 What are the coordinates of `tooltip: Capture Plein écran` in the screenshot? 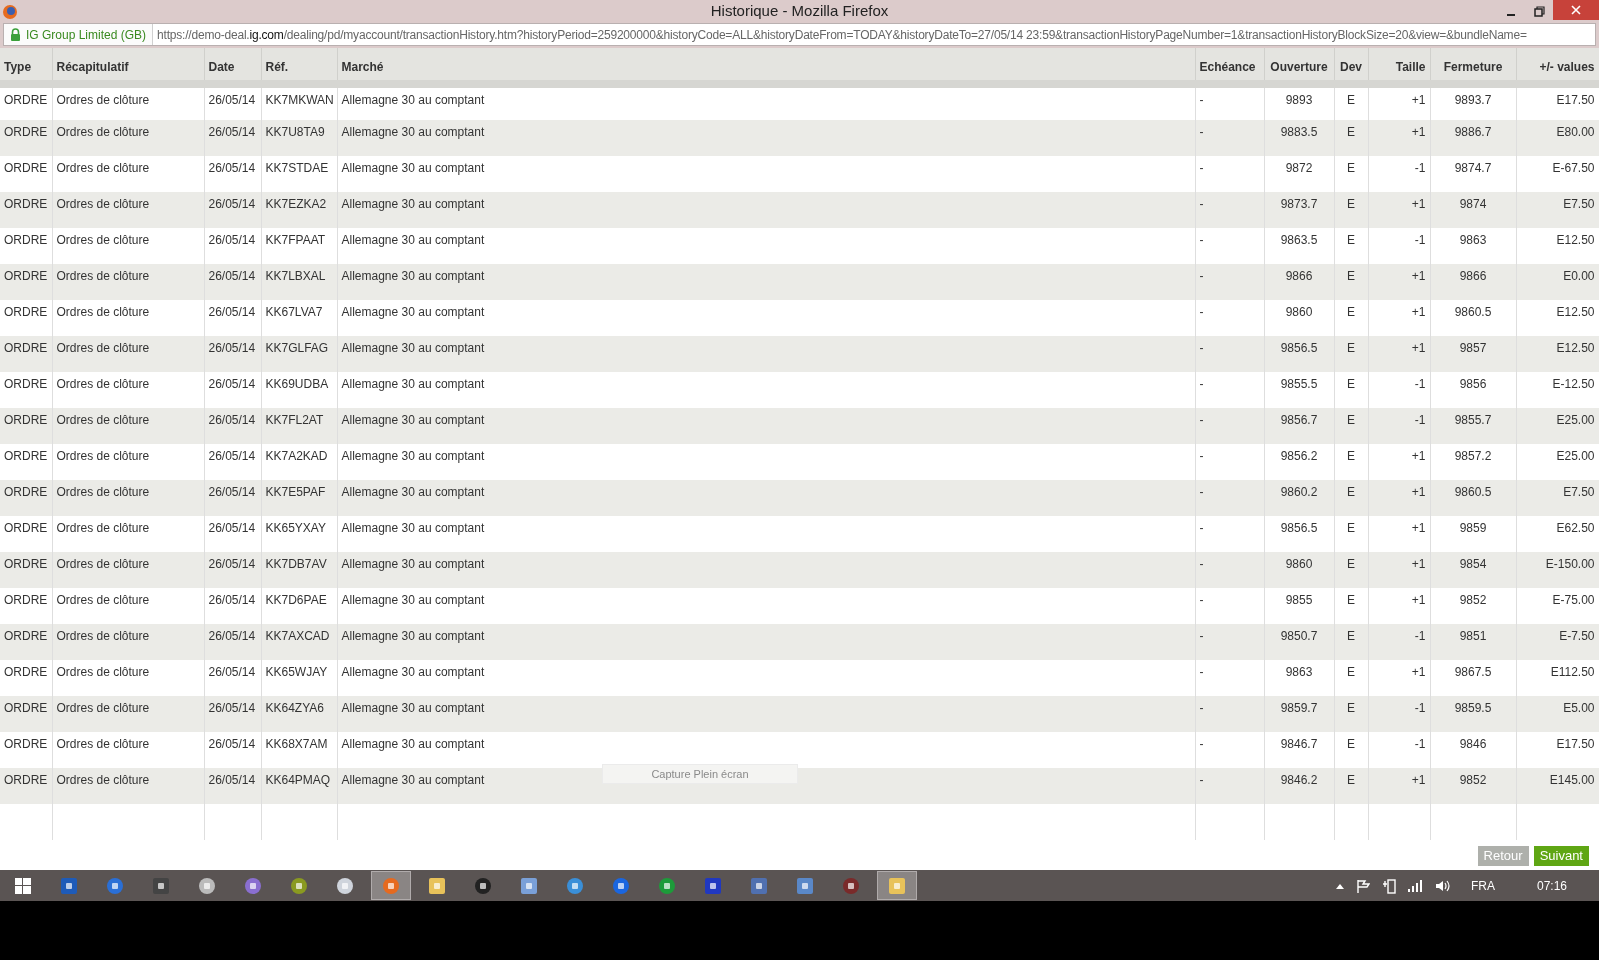 It's located at (700, 774).